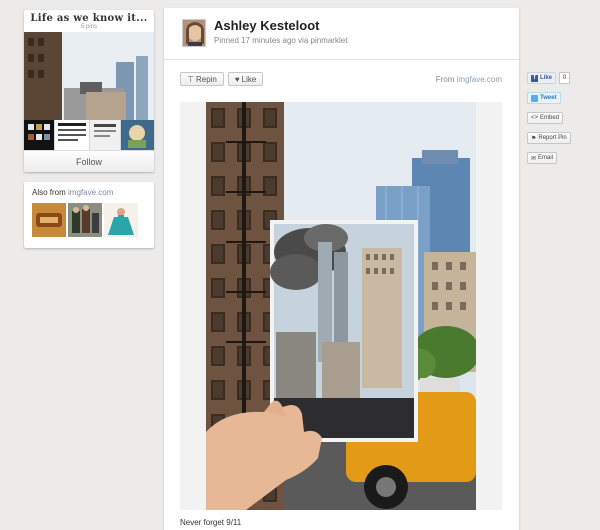 This screenshot has width=600, height=530. What do you see at coordinates (550, 118) in the screenshot?
I see `embed-label: Embed` at bounding box center [550, 118].